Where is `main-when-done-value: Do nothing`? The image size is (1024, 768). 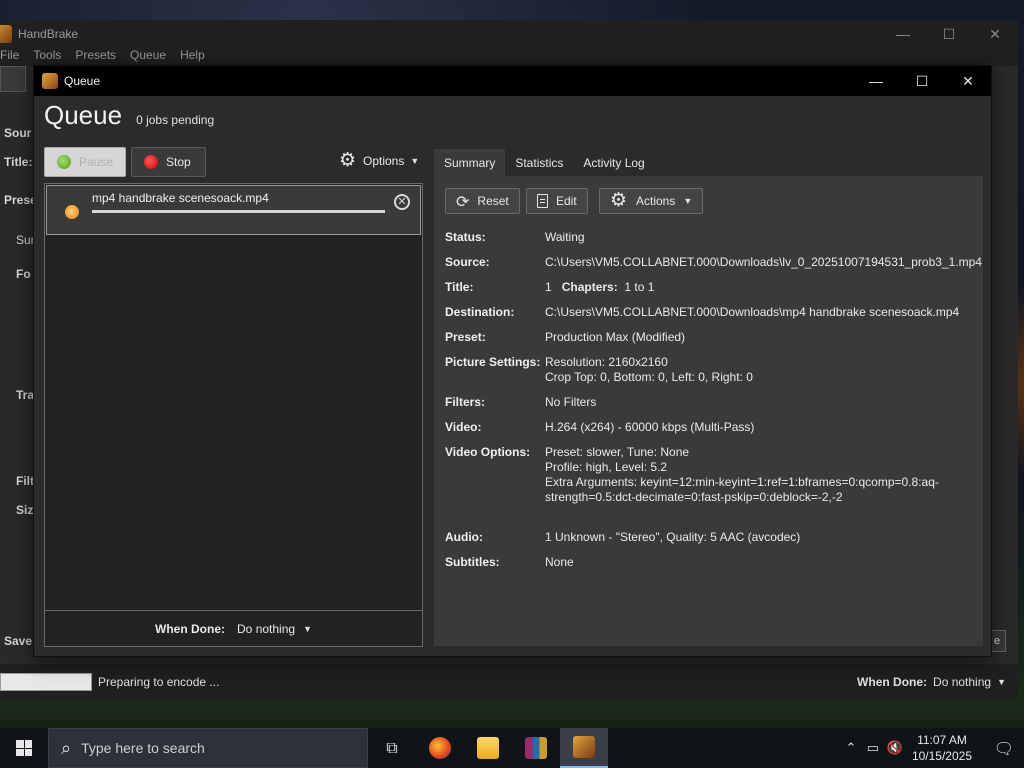 main-when-done-value: Do nothing is located at coordinates (962, 682).